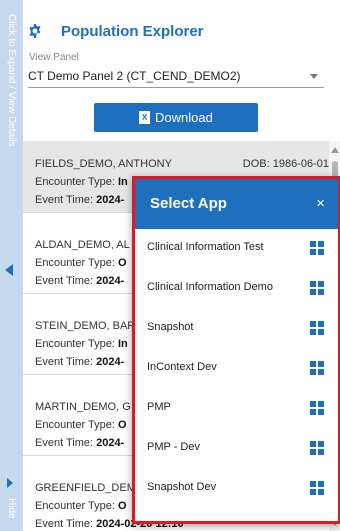 The width and height of the screenshot is (340, 531). I want to click on download-button: X Download, so click(176, 117).